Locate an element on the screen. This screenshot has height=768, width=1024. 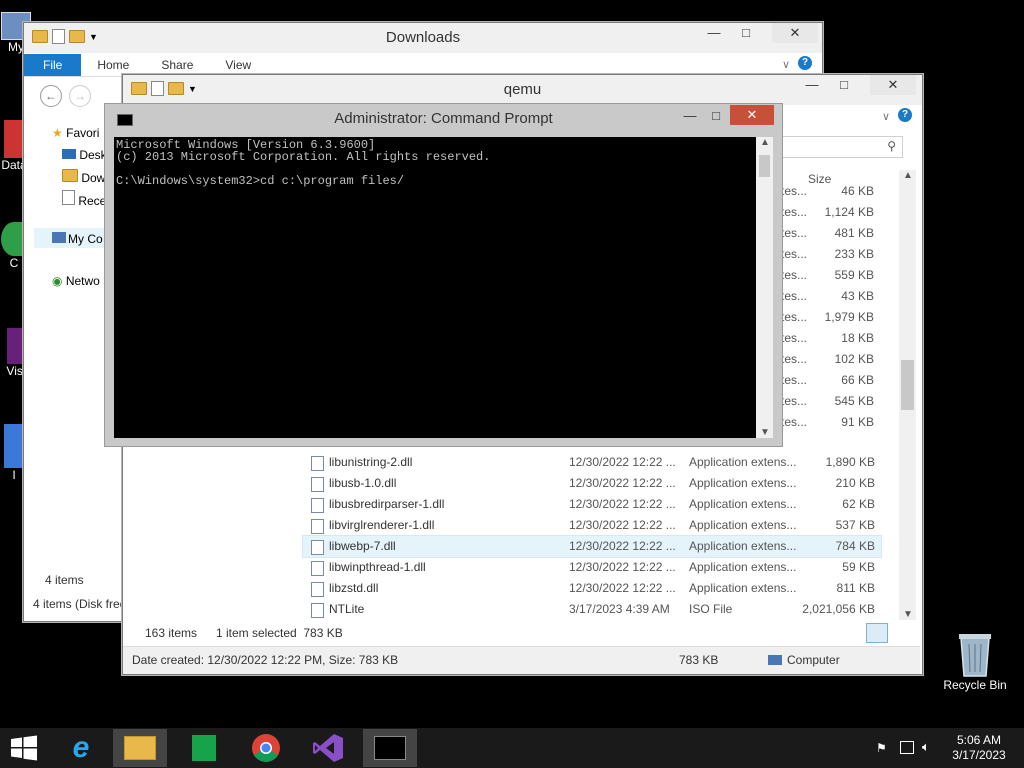
nav-item-desktop: Desk is located at coordinates (84, 155).